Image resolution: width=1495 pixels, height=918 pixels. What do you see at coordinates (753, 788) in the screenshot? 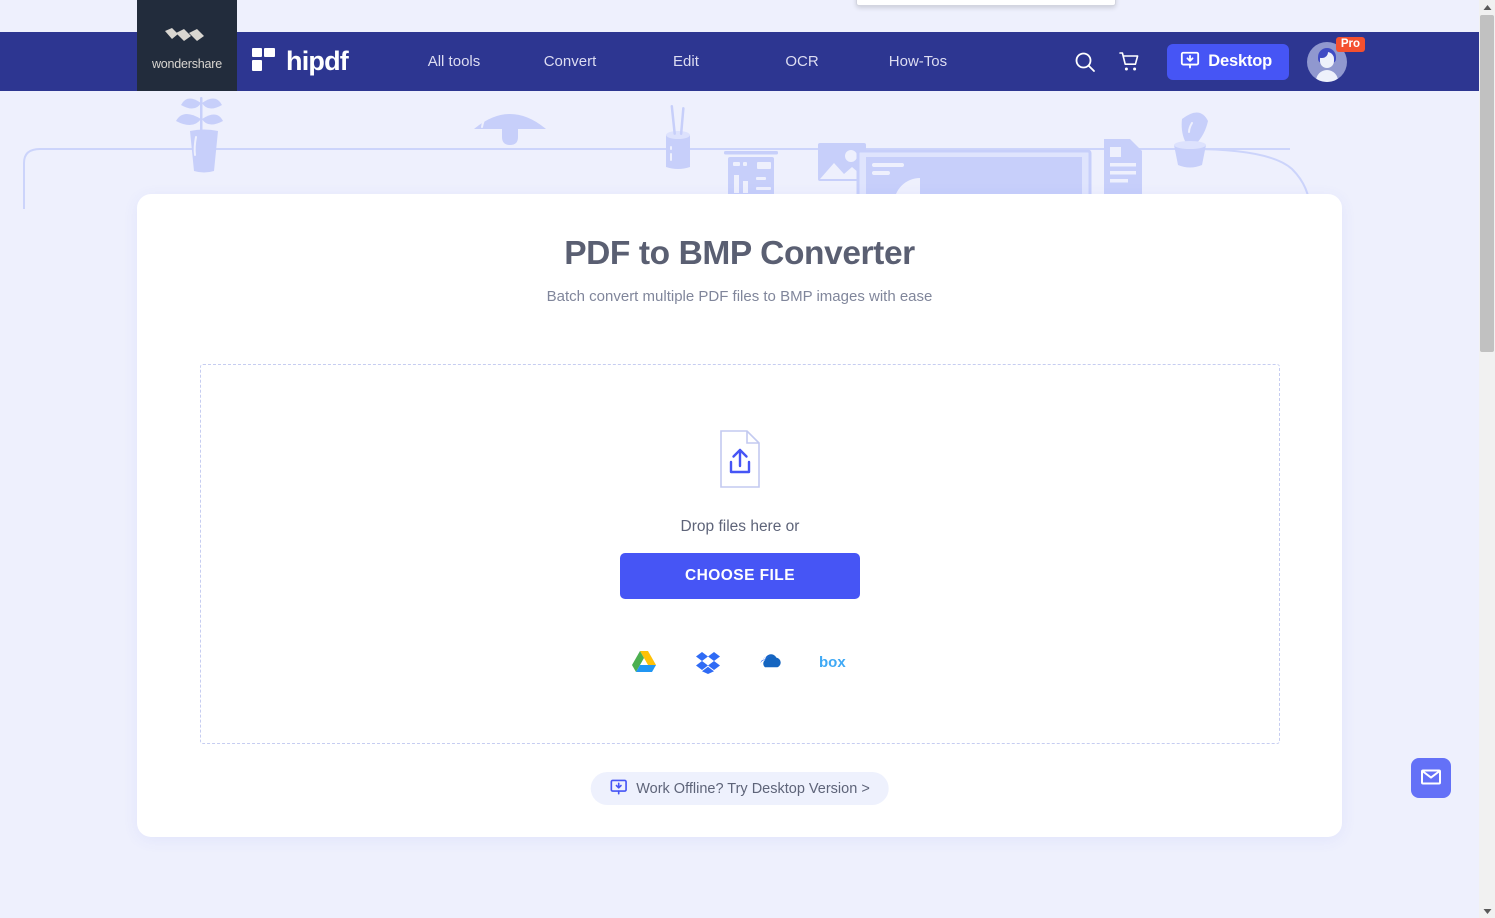
I see `try-desktop-version-label: Work Offline? Try Desktop Version >` at bounding box center [753, 788].